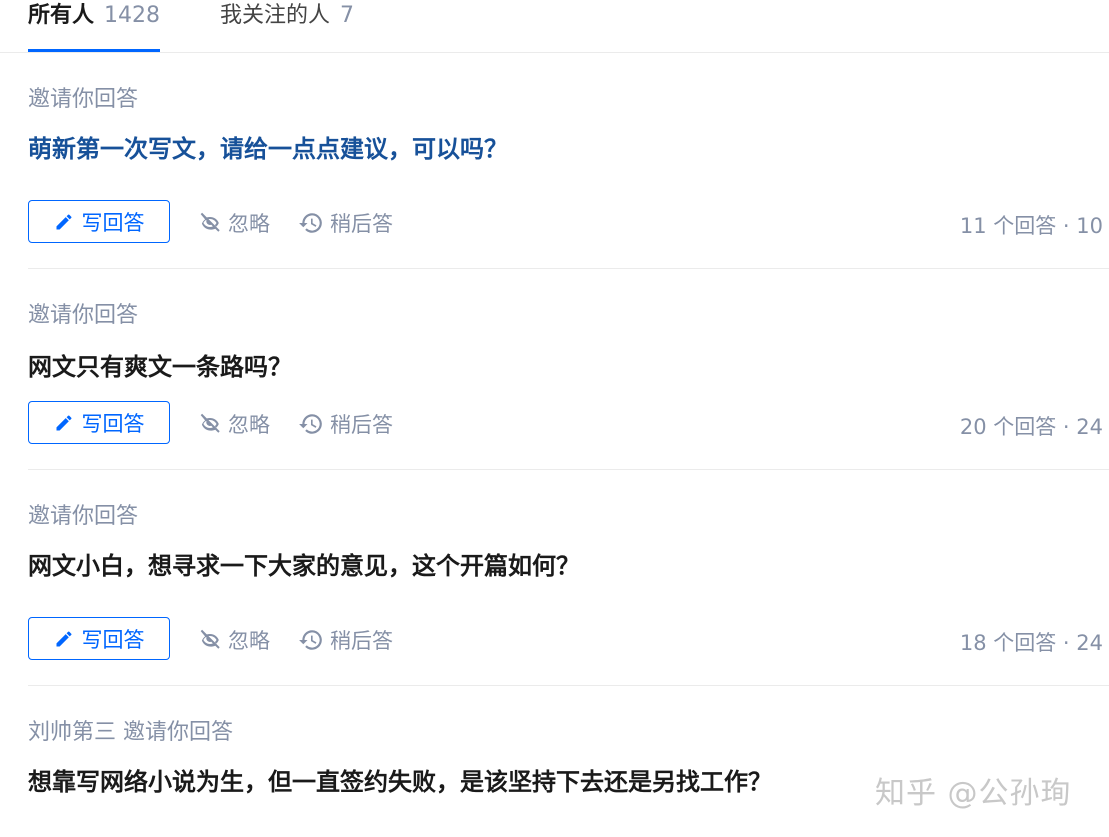 This screenshot has width=1109, height=837. Describe the element at coordinates (1031, 427) in the screenshot. I see `answer-count: 20 个回答 · 24` at that location.